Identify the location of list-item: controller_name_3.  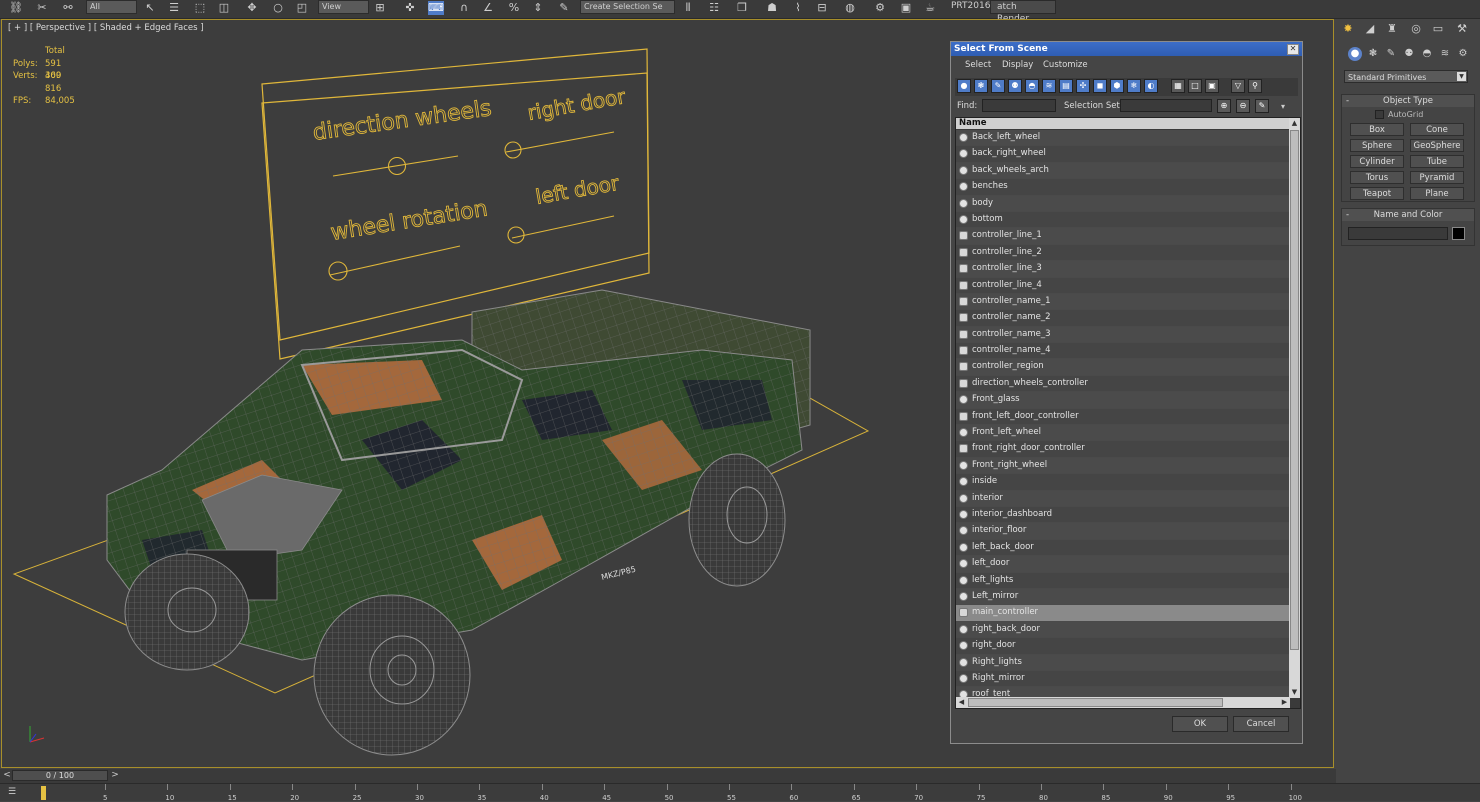
(1123, 335).